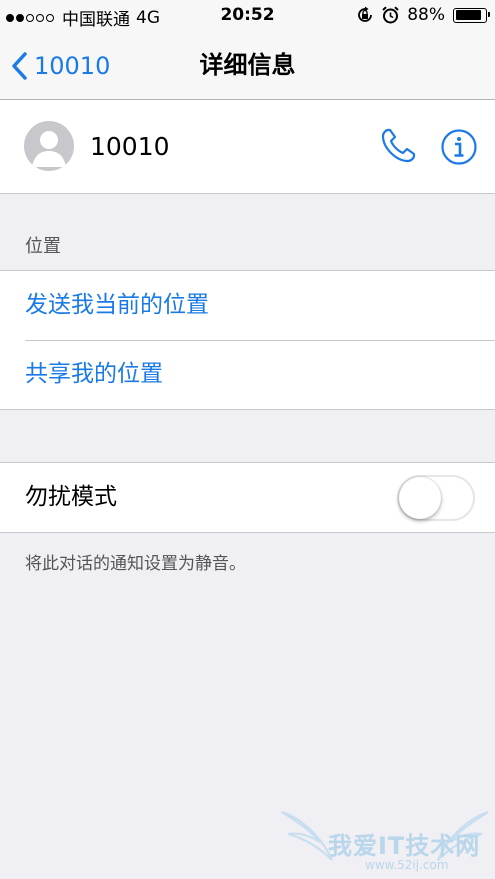  Describe the element at coordinates (130, 146) in the screenshot. I see `contact-name: 10010` at that location.